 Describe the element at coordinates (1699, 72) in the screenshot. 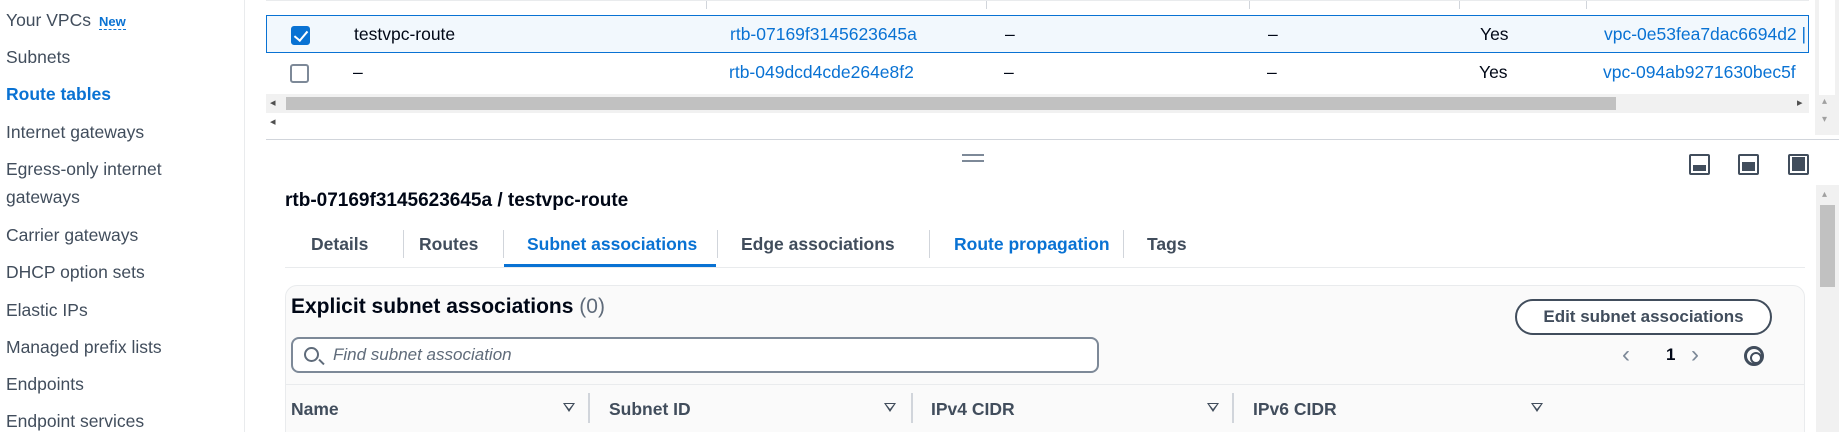

I see `vpc-id-link: vpc-094ab9271630bec5f` at that location.